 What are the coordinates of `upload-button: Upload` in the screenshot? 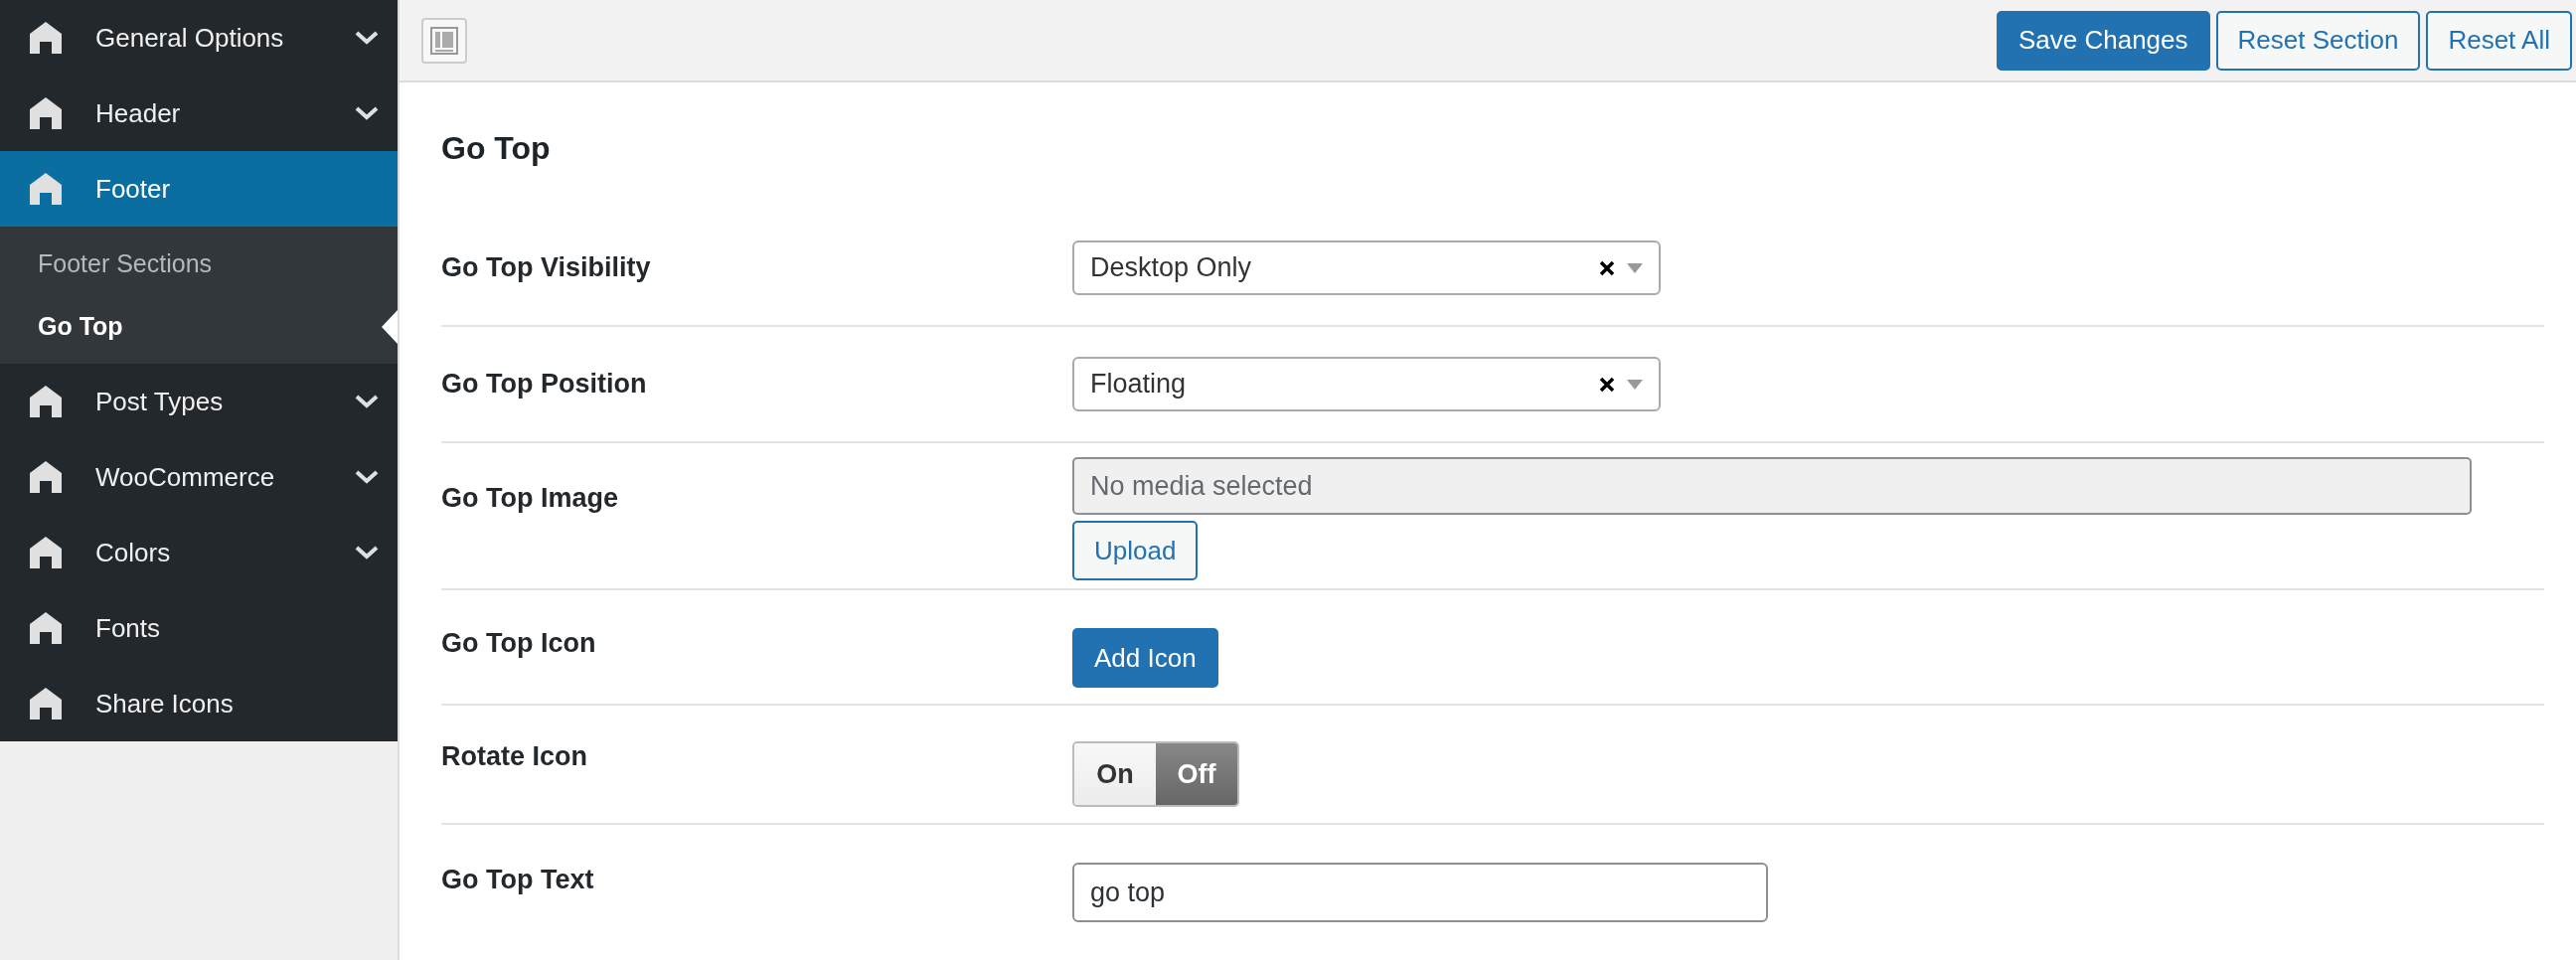 It's located at (1135, 551).